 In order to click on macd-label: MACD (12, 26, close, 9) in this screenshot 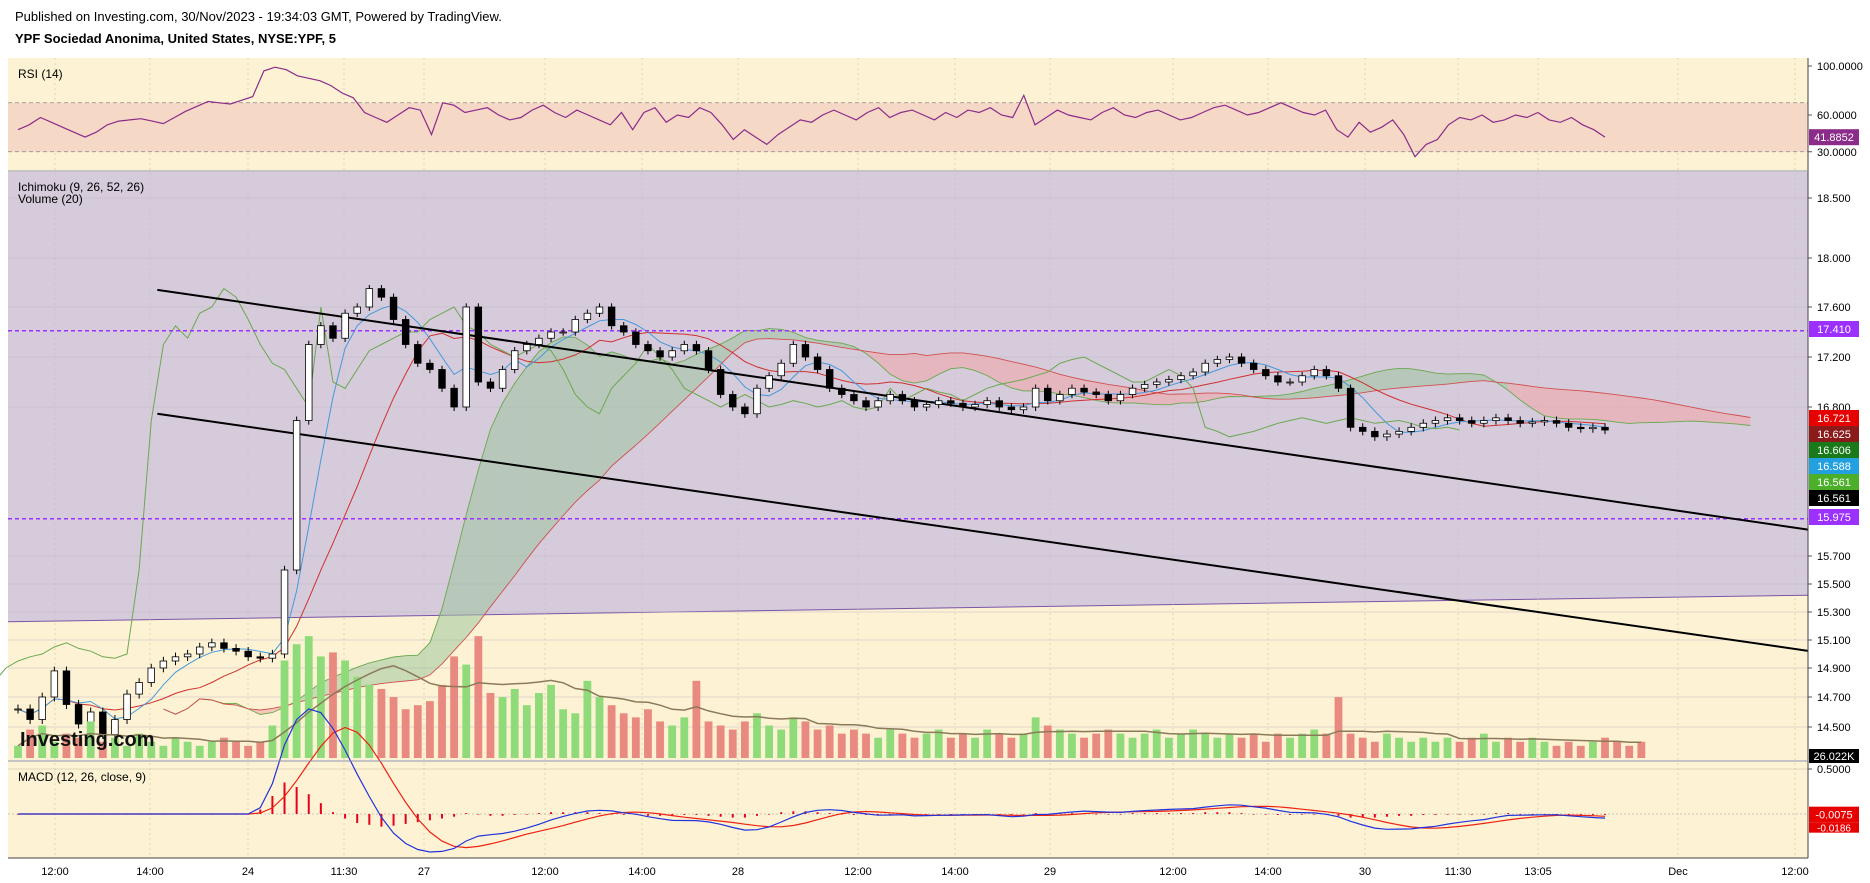, I will do `click(82, 777)`.